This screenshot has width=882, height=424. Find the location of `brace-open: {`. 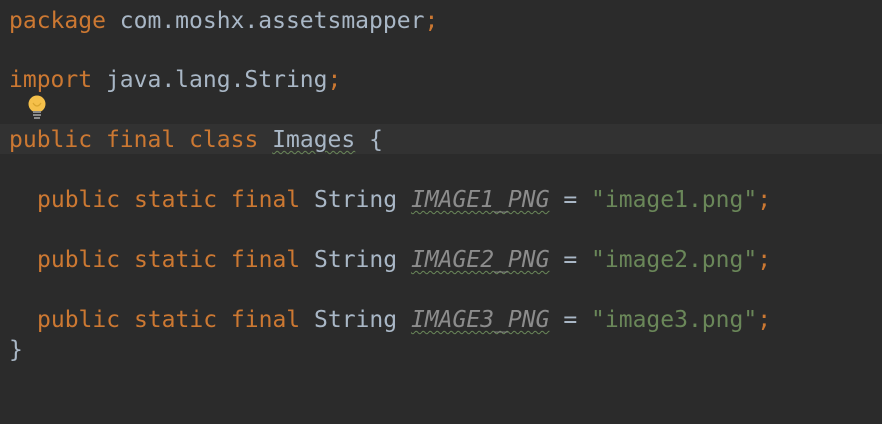

brace-open: { is located at coordinates (376, 140).